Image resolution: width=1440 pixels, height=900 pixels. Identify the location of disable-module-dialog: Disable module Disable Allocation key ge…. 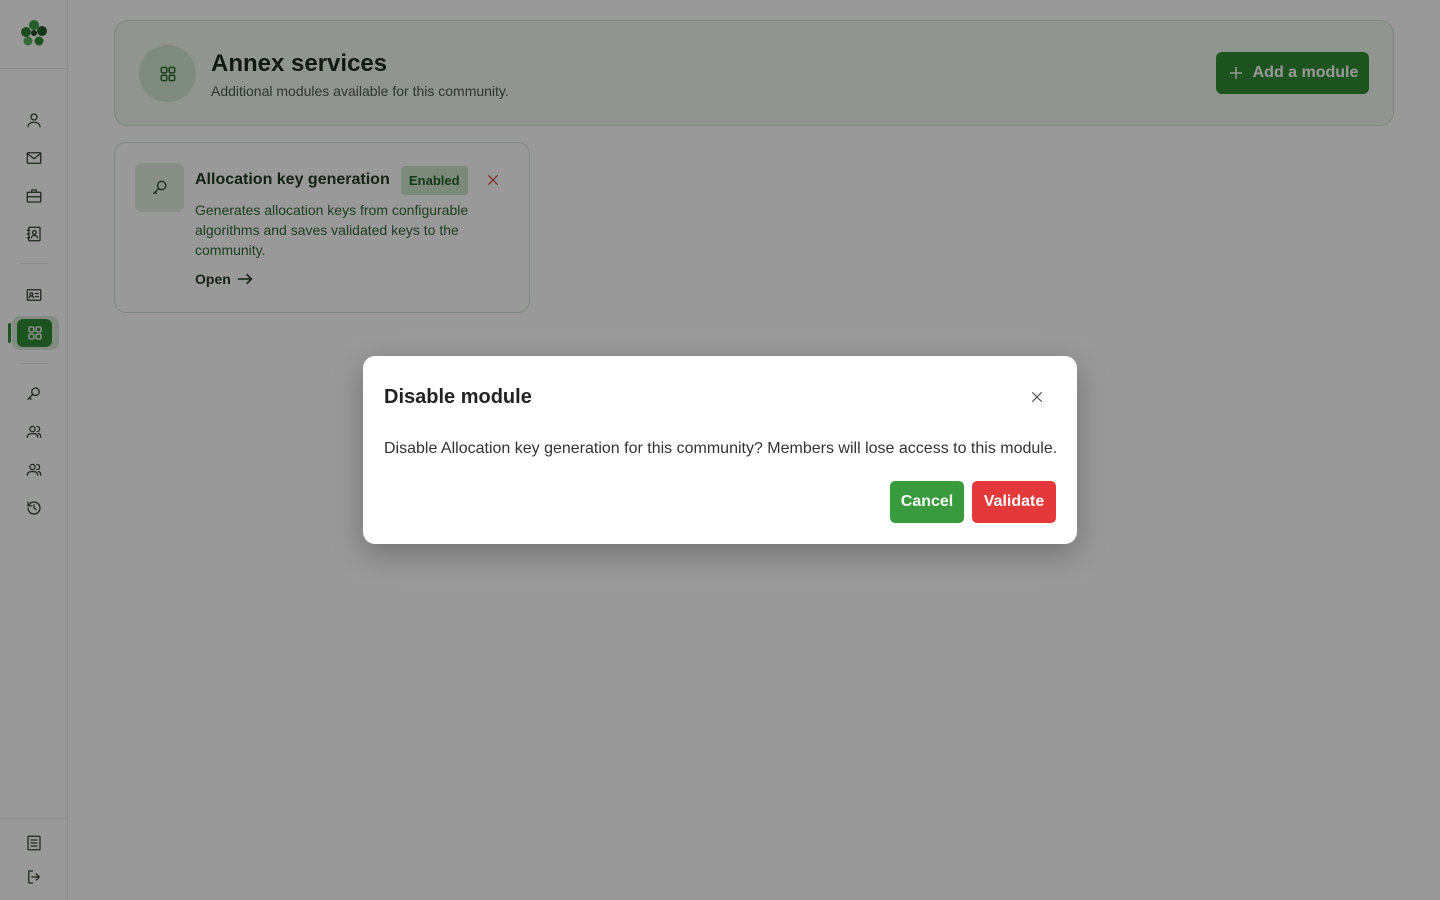
(720, 450).